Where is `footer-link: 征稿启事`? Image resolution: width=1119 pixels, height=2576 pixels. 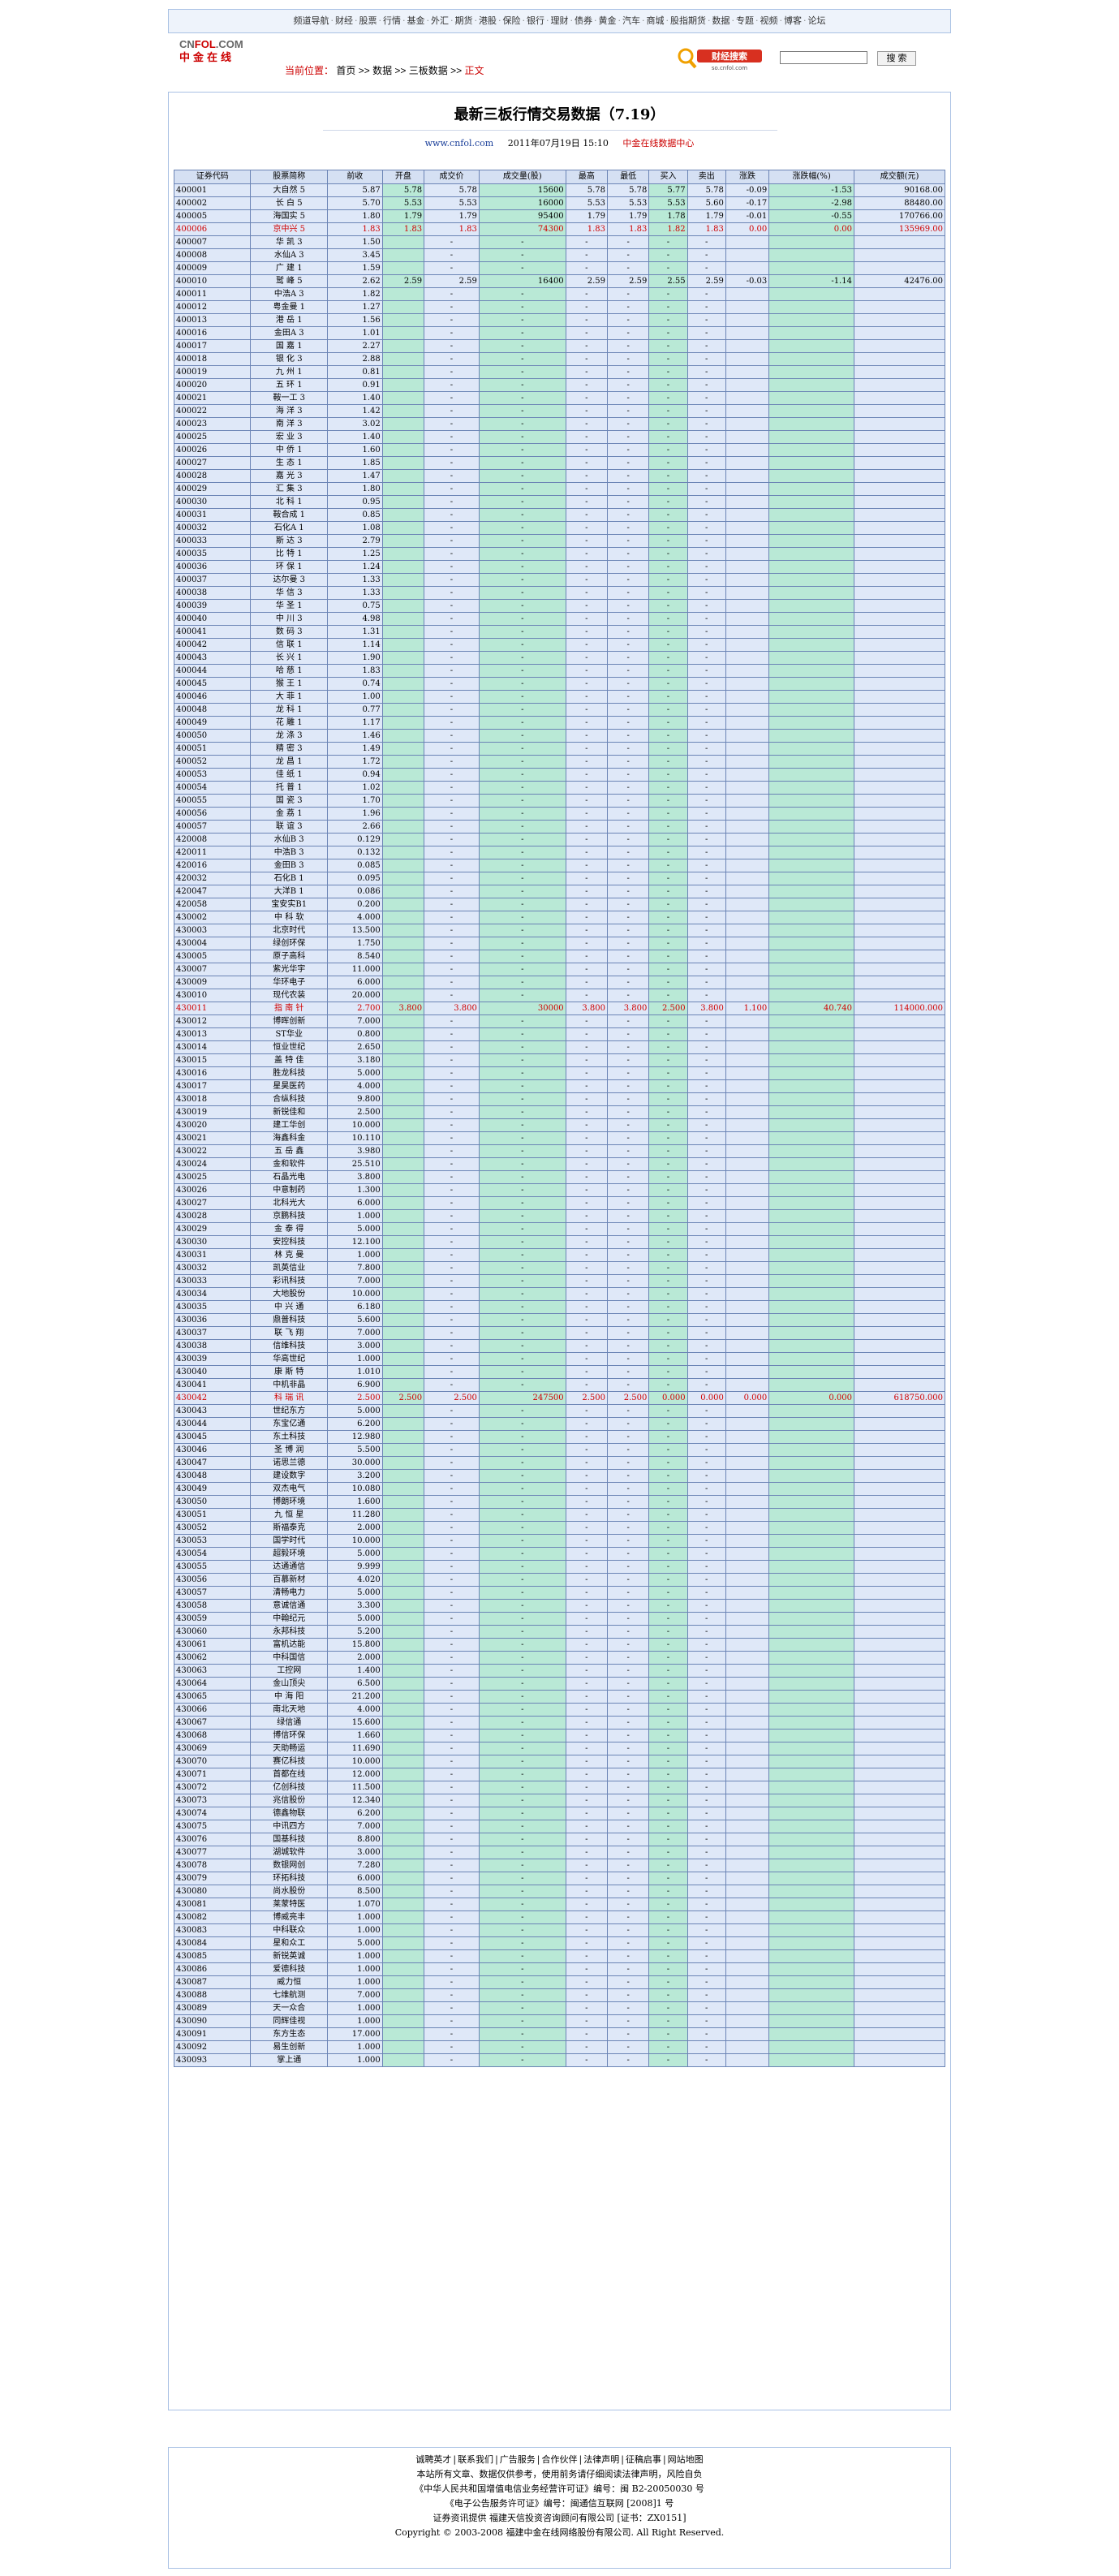
footer-link: 征稿启事 is located at coordinates (643, 2460).